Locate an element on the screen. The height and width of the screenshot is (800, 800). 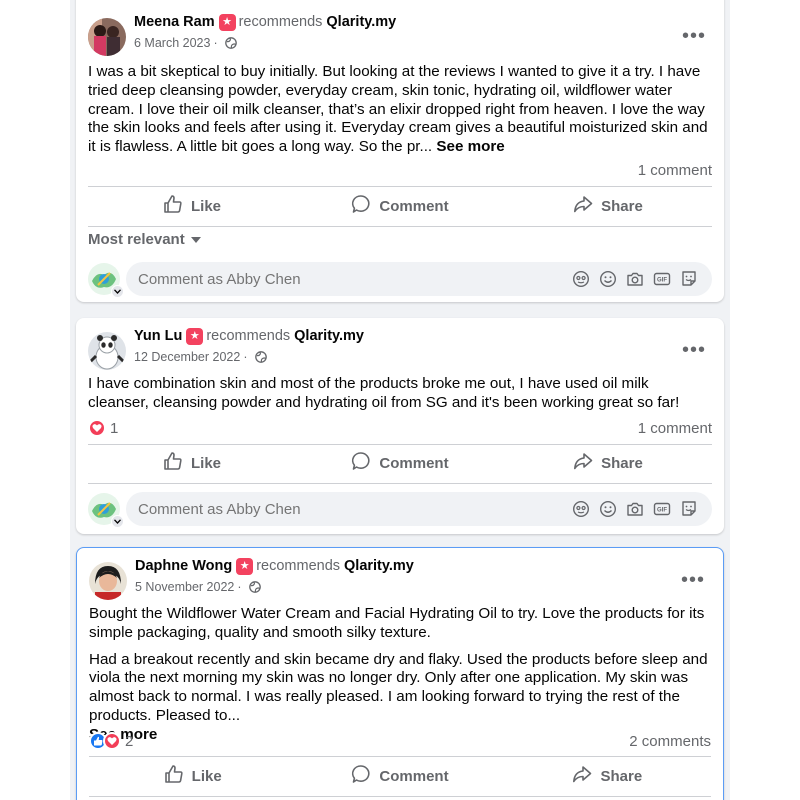
post-stats: 1 1 comment is located at coordinates (400, 428).